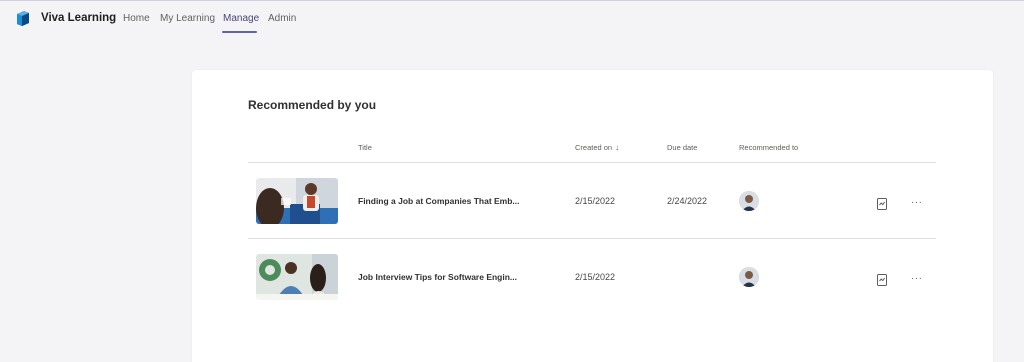  Describe the element at coordinates (79, 18) in the screenshot. I see `app-name: Viva Learning` at that location.